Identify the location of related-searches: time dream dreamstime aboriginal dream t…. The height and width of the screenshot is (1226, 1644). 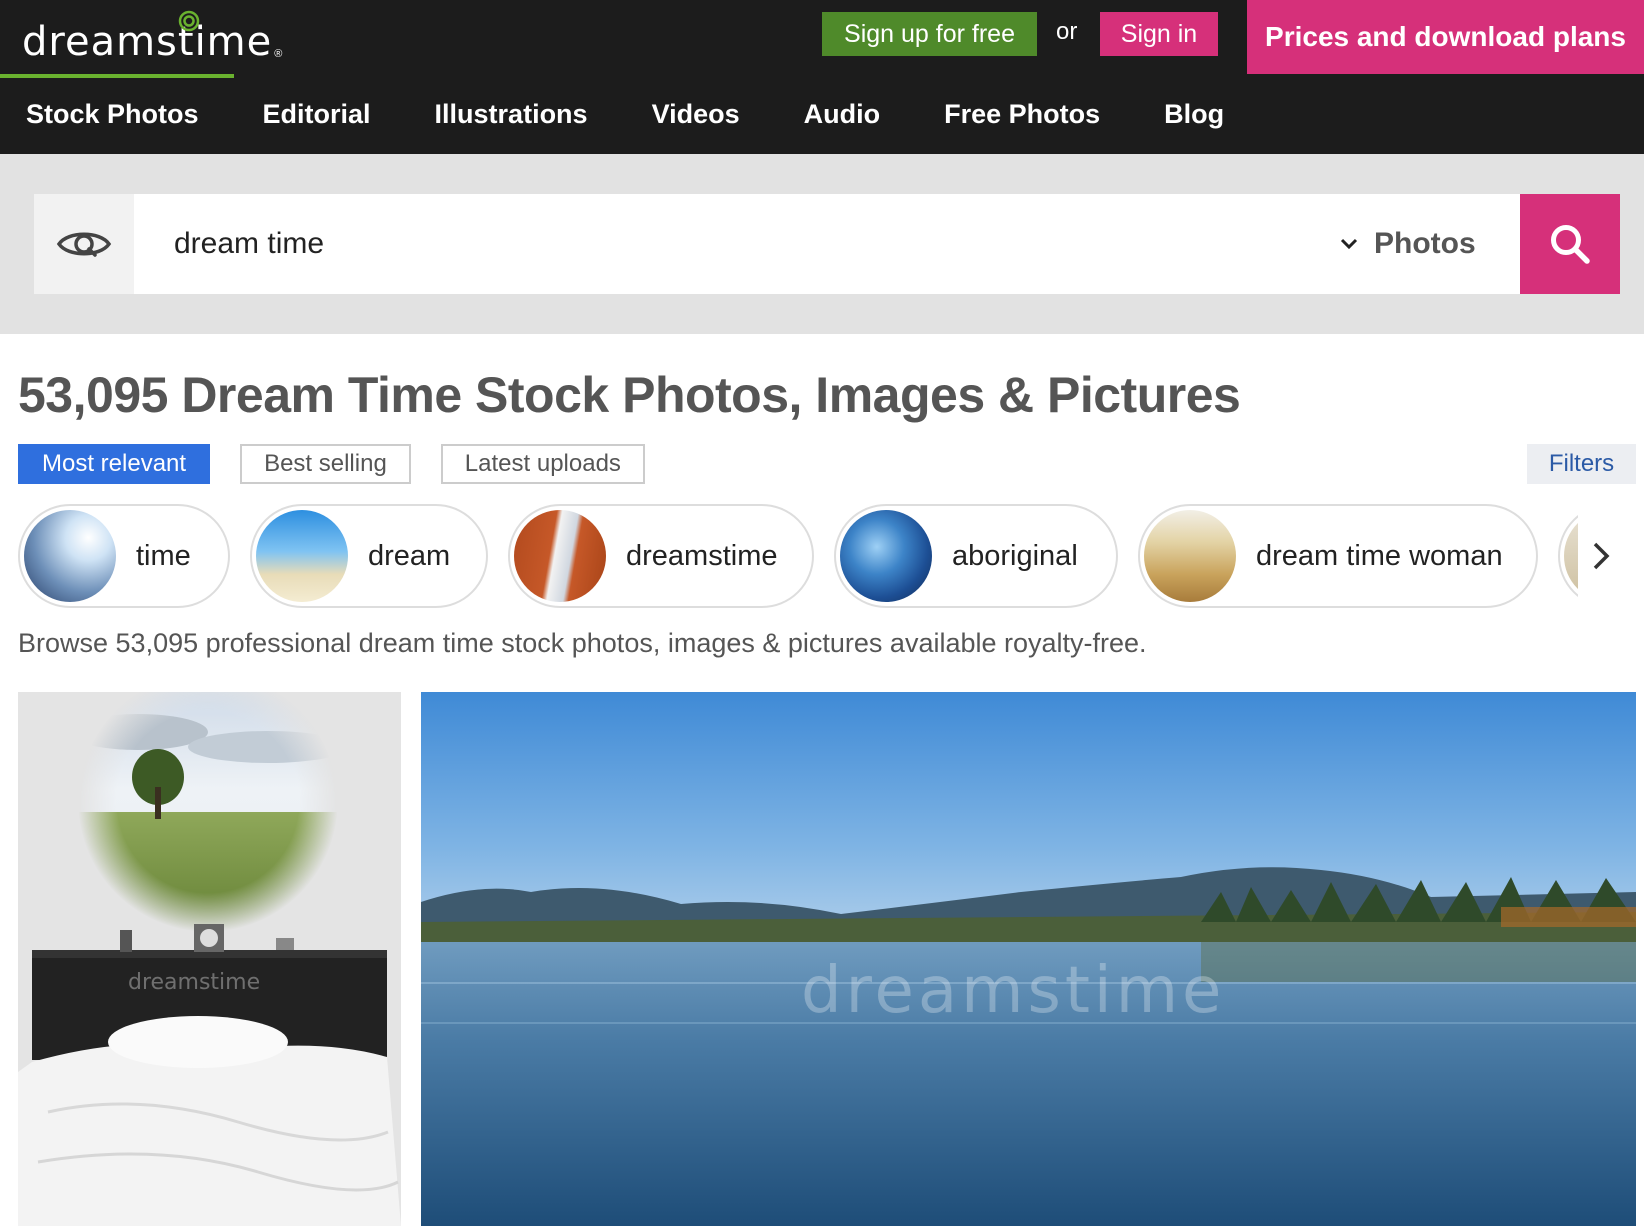
(798, 556).